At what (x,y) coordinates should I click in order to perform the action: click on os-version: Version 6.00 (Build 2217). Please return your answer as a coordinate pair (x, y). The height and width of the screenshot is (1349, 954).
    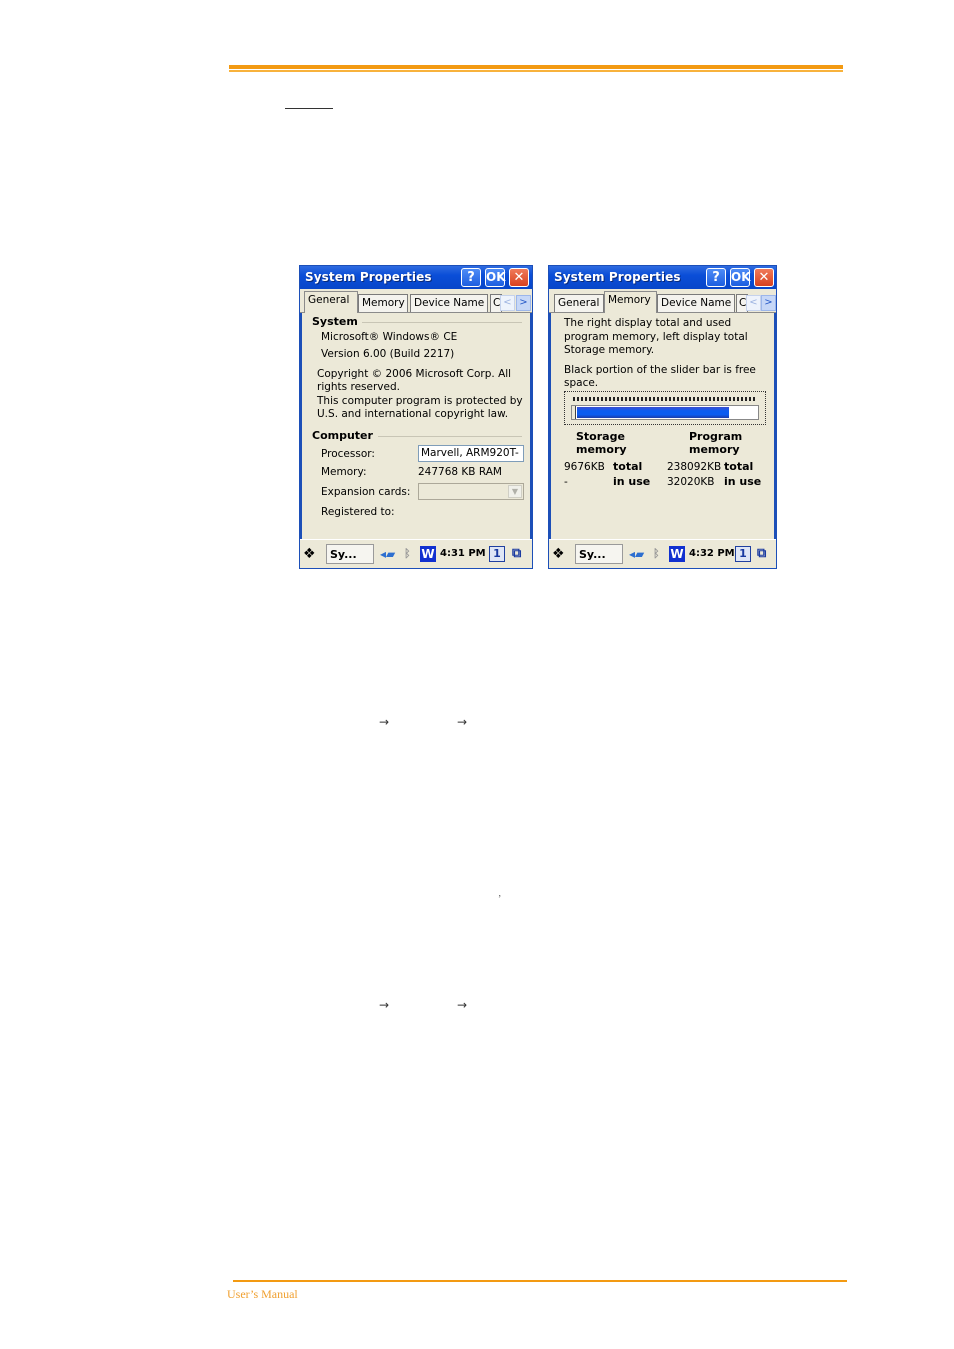
    Looking at the image, I should click on (388, 354).